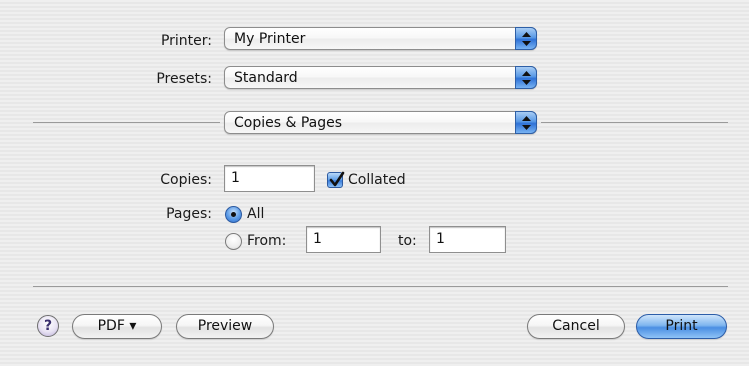  I want to click on separator-right, so click(634, 122).